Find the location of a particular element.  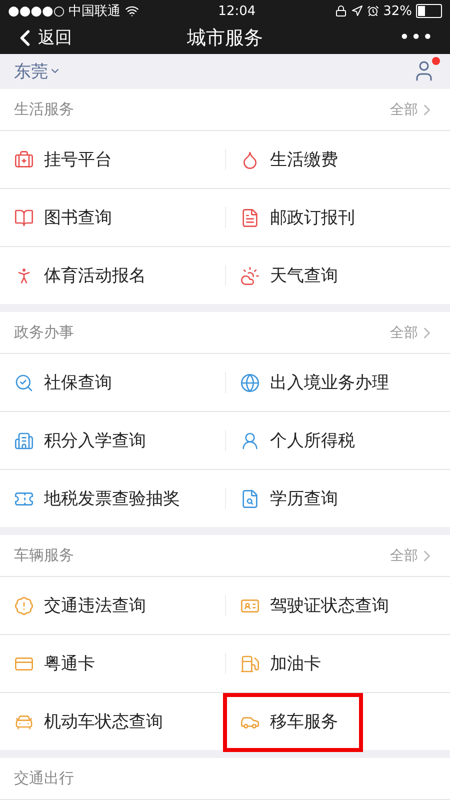

service-item: 挂号平台 is located at coordinates (63, 159).